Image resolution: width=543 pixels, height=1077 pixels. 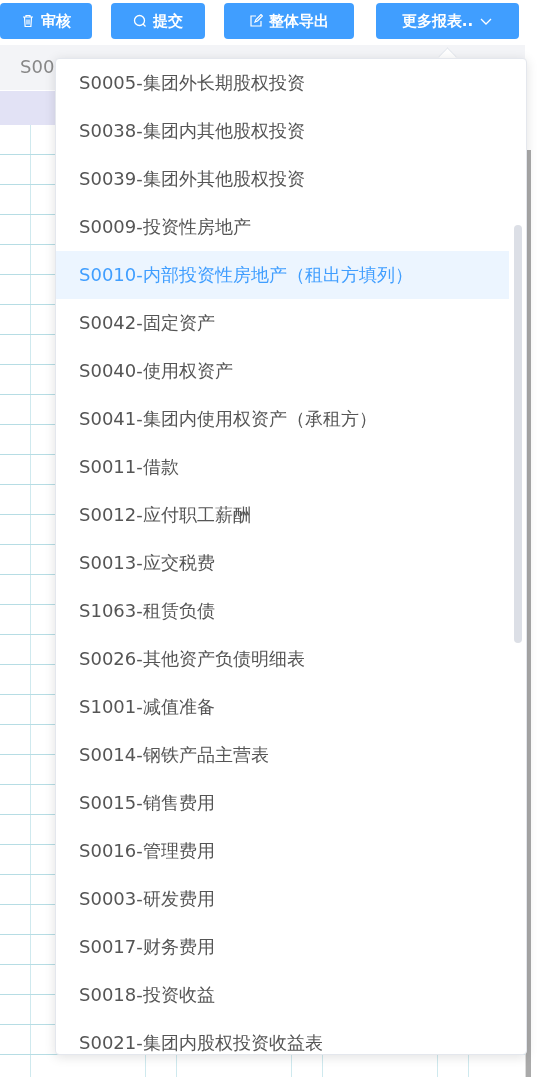 What do you see at coordinates (282, 515) in the screenshot?
I see `menu-item: S0012-应付职工薪酬` at bounding box center [282, 515].